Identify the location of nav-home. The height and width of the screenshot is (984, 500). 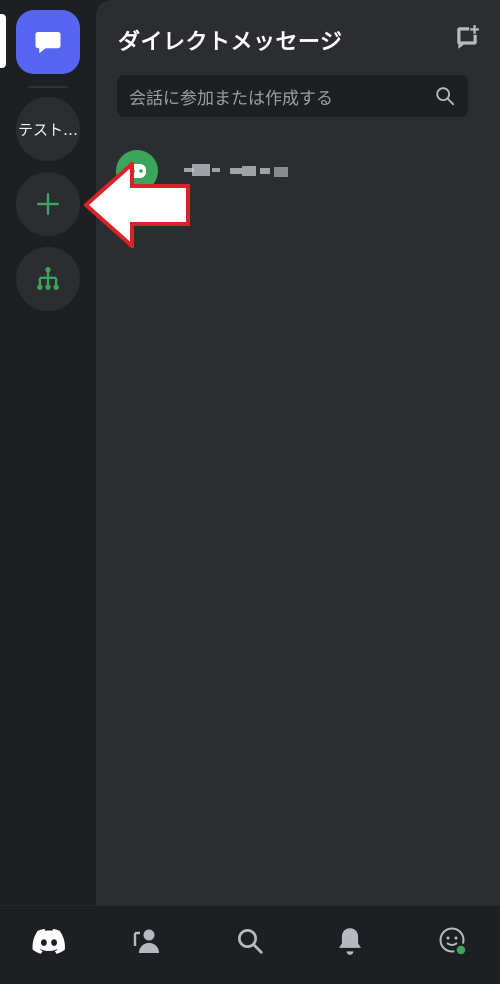
(49, 941).